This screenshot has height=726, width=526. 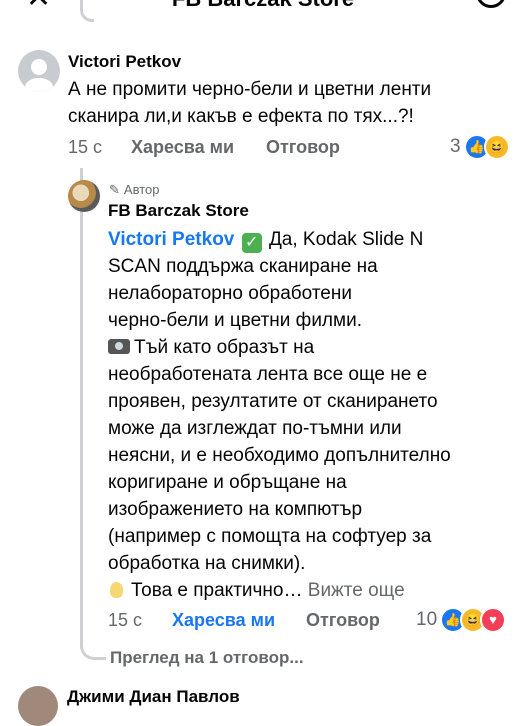 I want to click on comment-author: Джими Диан Павлов, so click(x=153, y=697).